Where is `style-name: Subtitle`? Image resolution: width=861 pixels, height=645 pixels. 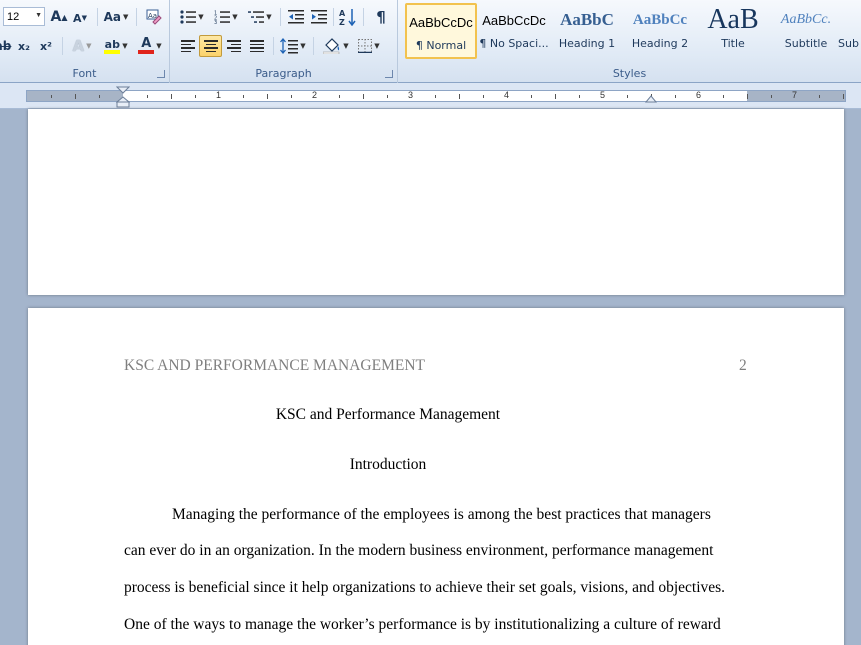
style-name: Subtitle is located at coordinates (806, 43).